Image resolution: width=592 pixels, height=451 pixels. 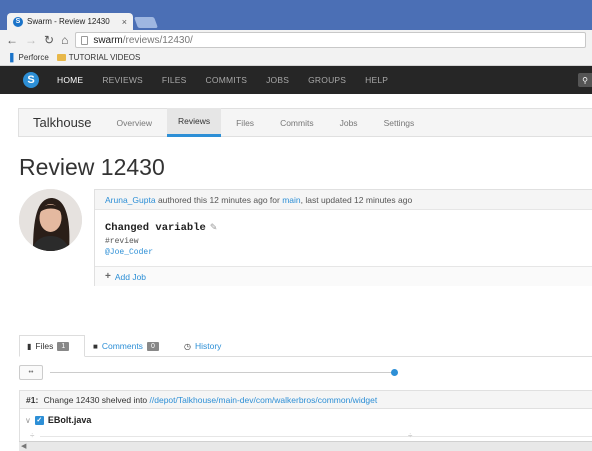 I want to click on diff-expand-icon: ÷, so click(x=32, y=435).